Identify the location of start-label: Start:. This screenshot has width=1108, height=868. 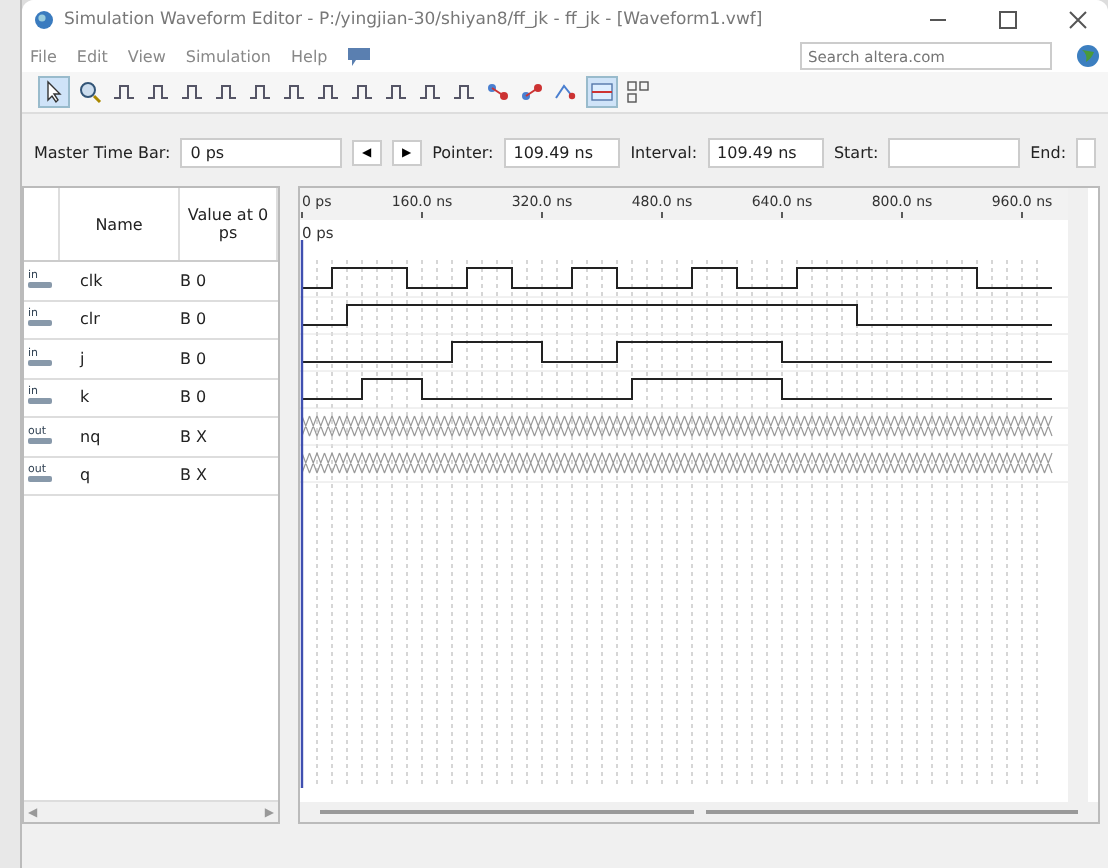
(856, 152).